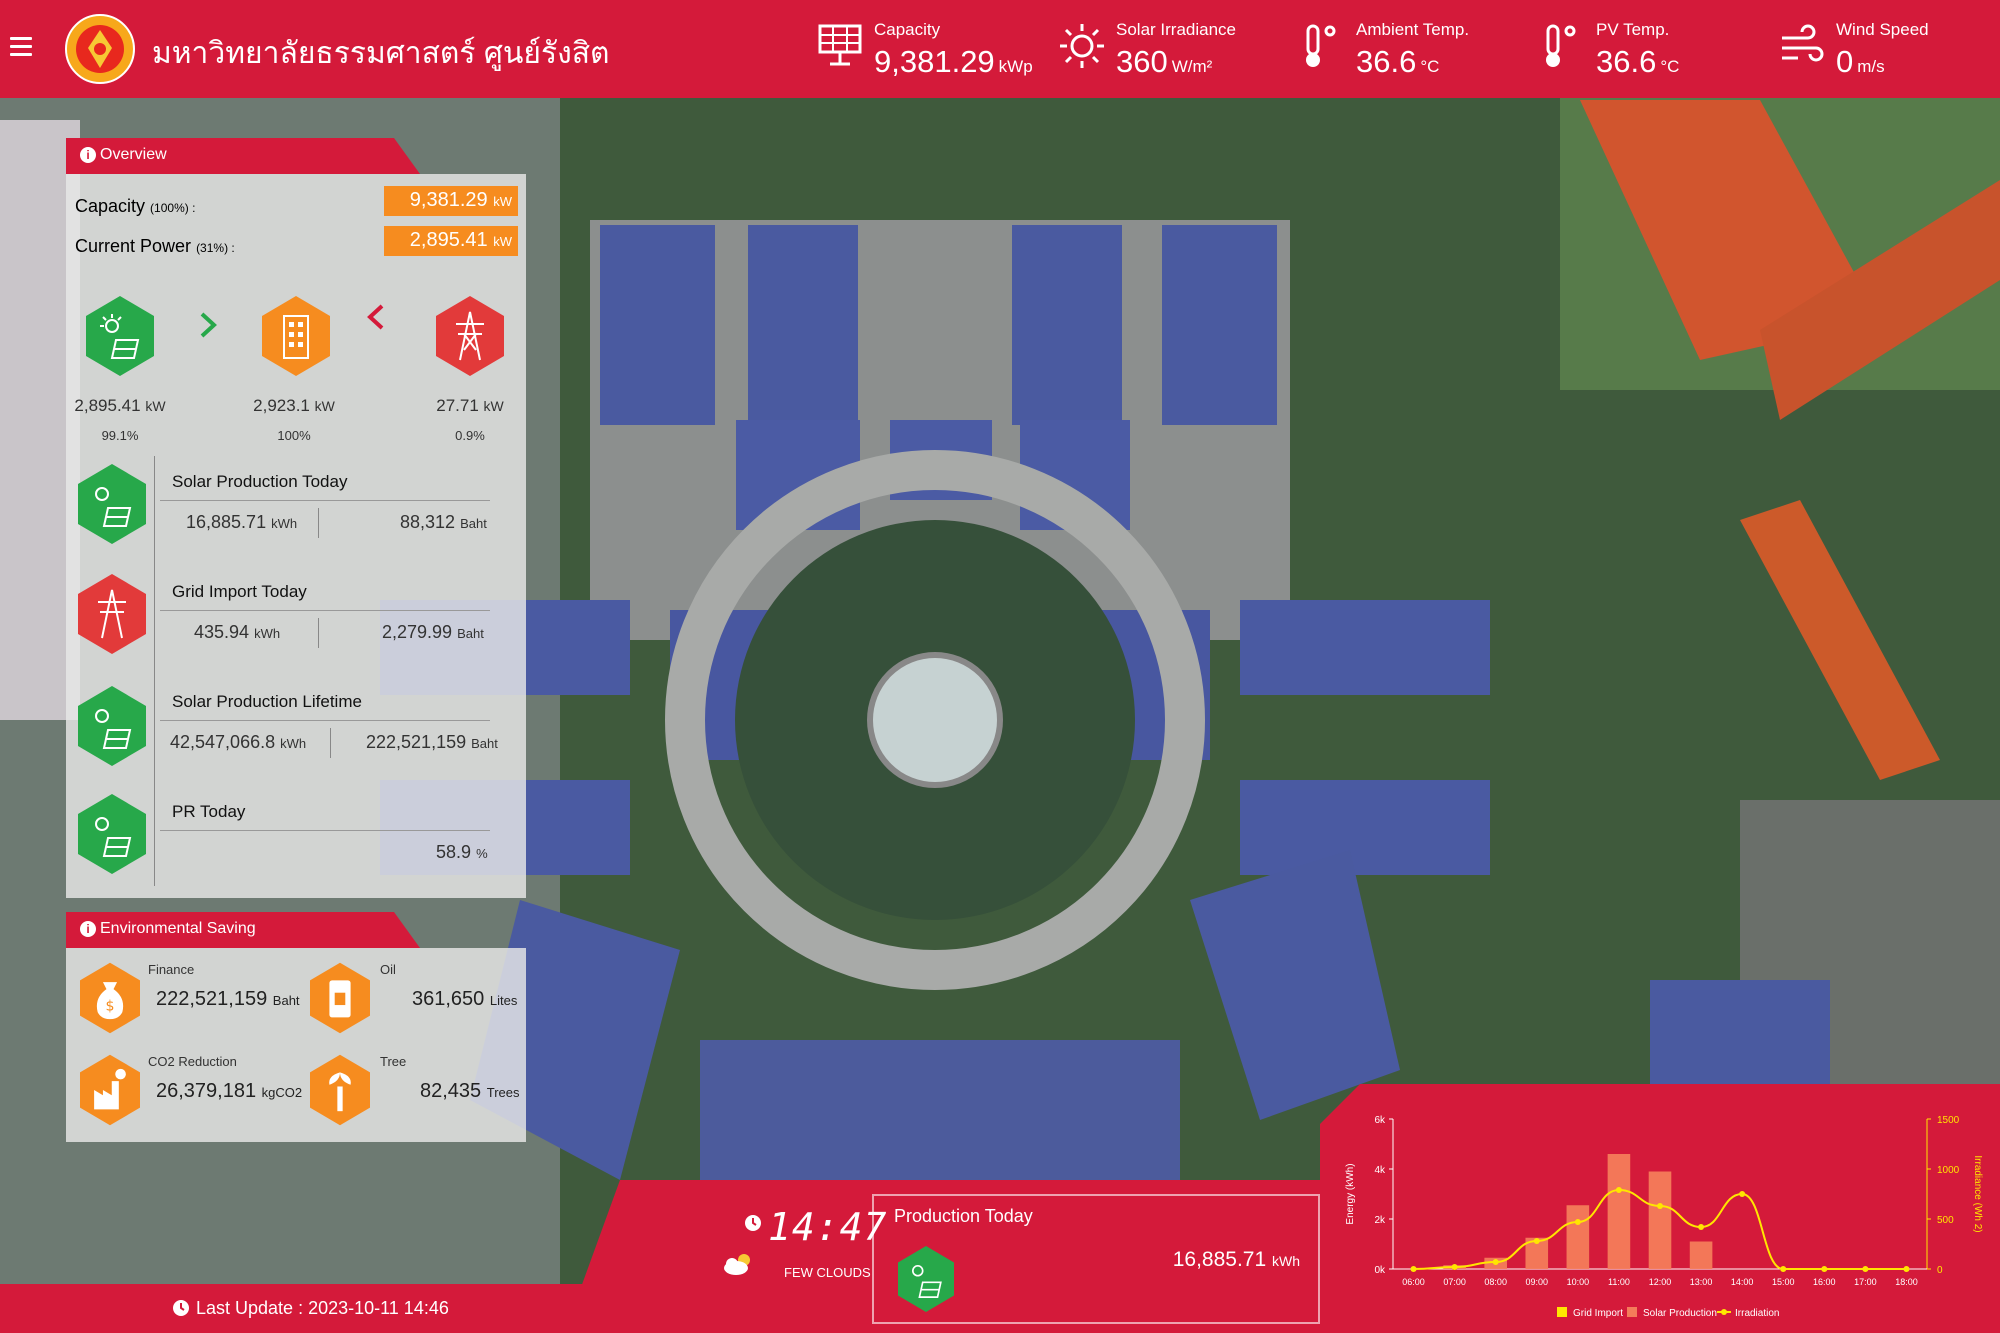 This screenshot has width=2000, height=1333. Describe the element at coordinates (1660, 1282) in the screenshot. I see `x-tick-label: 12:00` at that location.